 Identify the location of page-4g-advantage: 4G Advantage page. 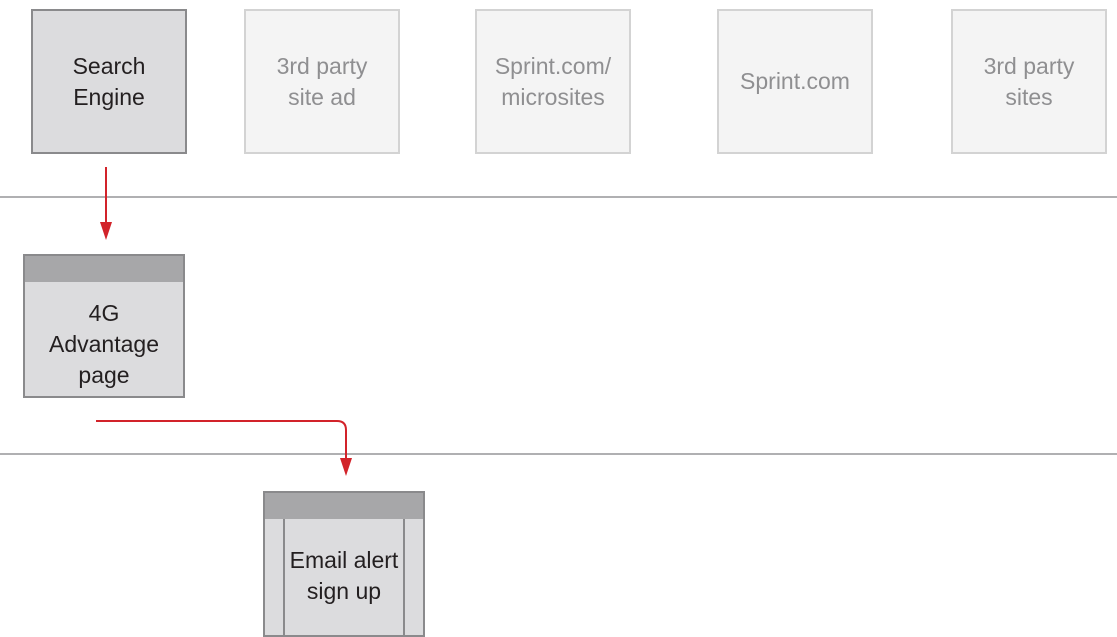
(104, 326).